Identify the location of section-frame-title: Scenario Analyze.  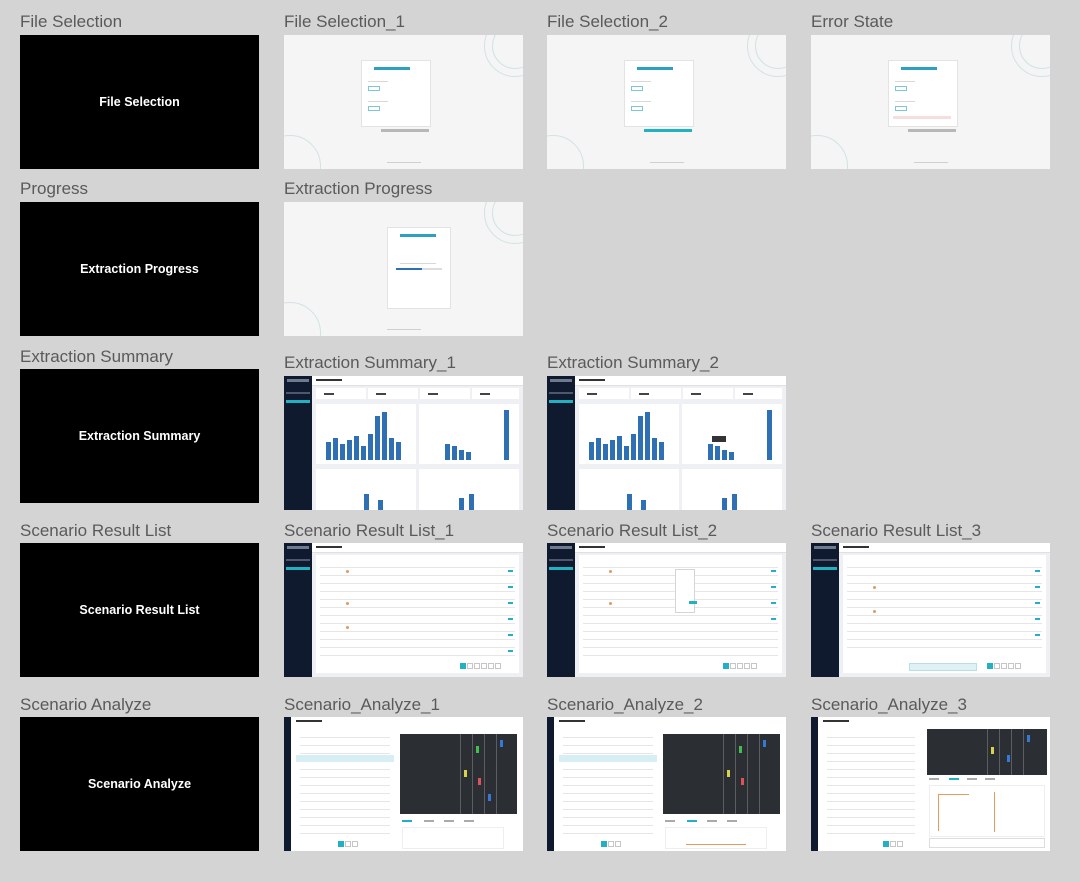
(139, 784).